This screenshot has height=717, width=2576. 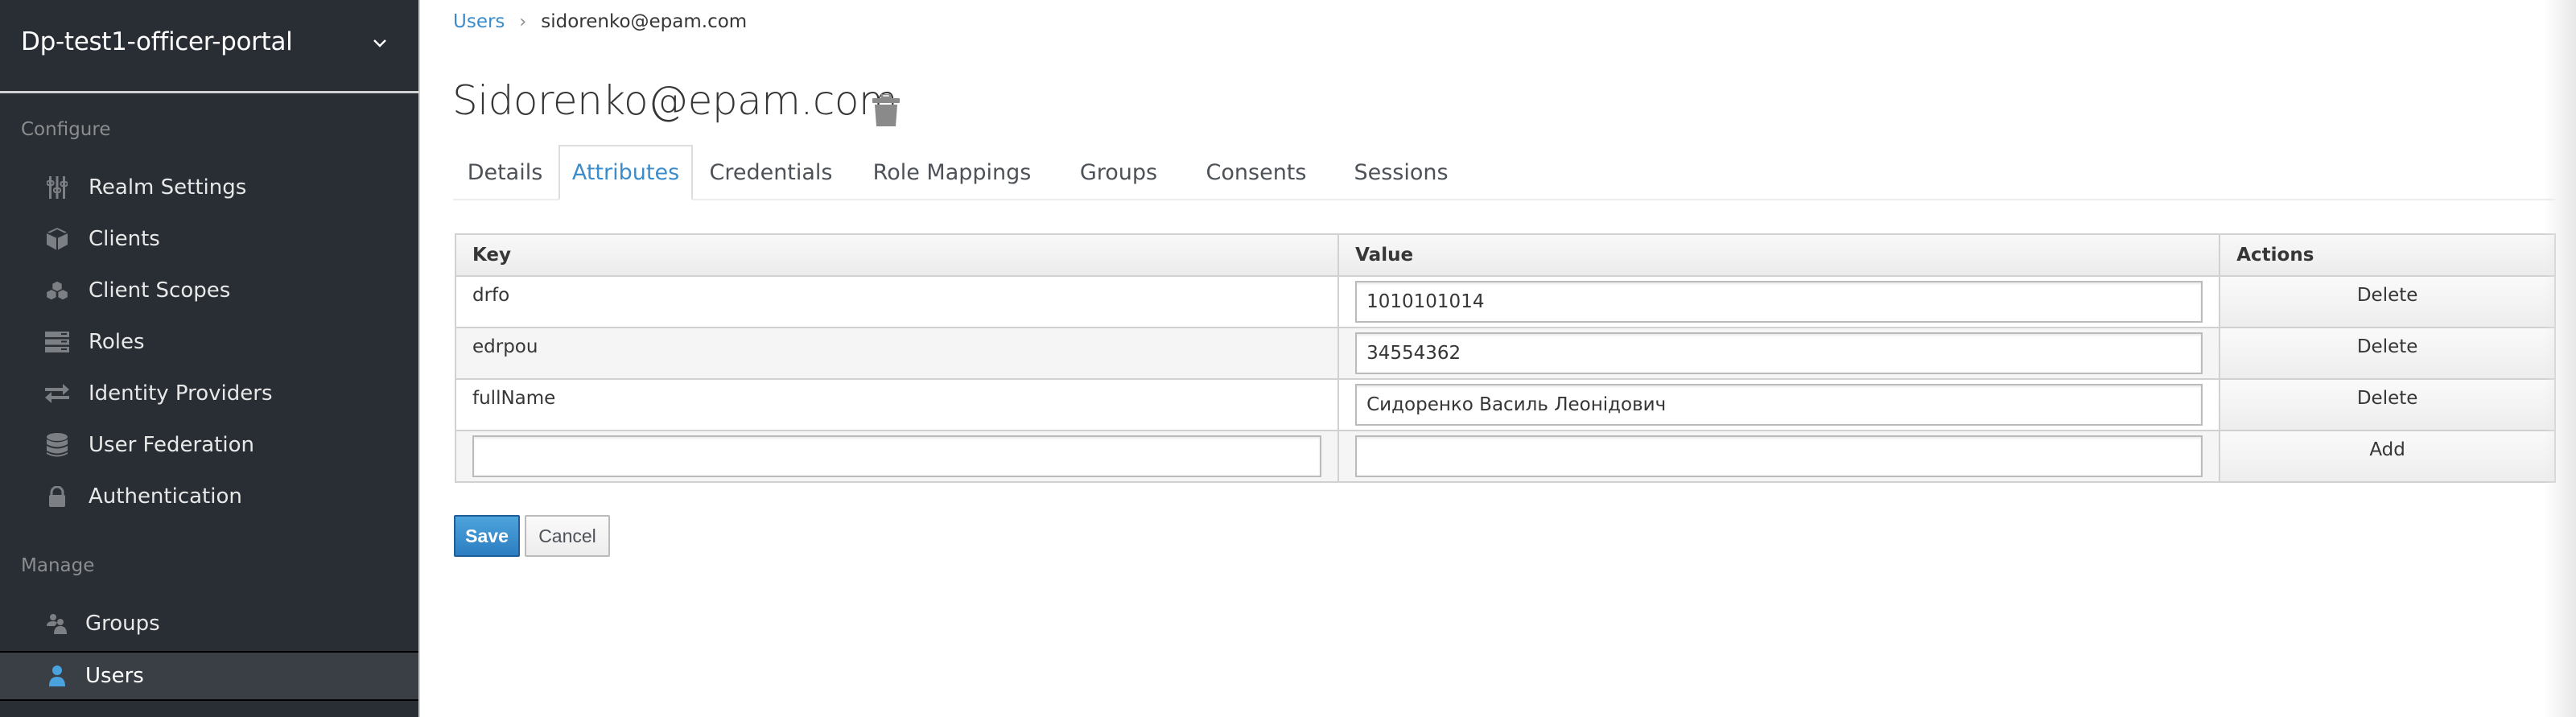 I want to click on sidebar-item-client-scopes: Client Scopes, so click(x=209, y=290).